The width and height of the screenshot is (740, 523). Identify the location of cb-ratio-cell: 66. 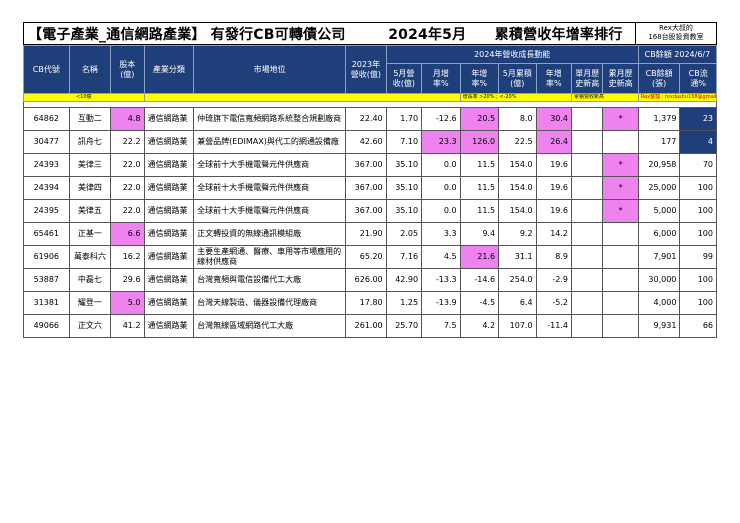
(698, 326).